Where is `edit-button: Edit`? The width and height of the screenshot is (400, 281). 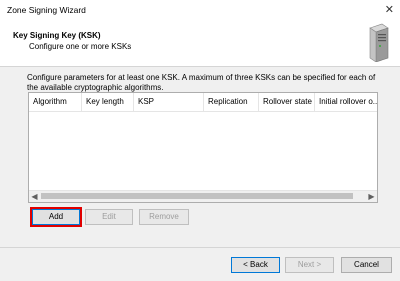 edit-button: Edit is located at coordinates (109, 217).